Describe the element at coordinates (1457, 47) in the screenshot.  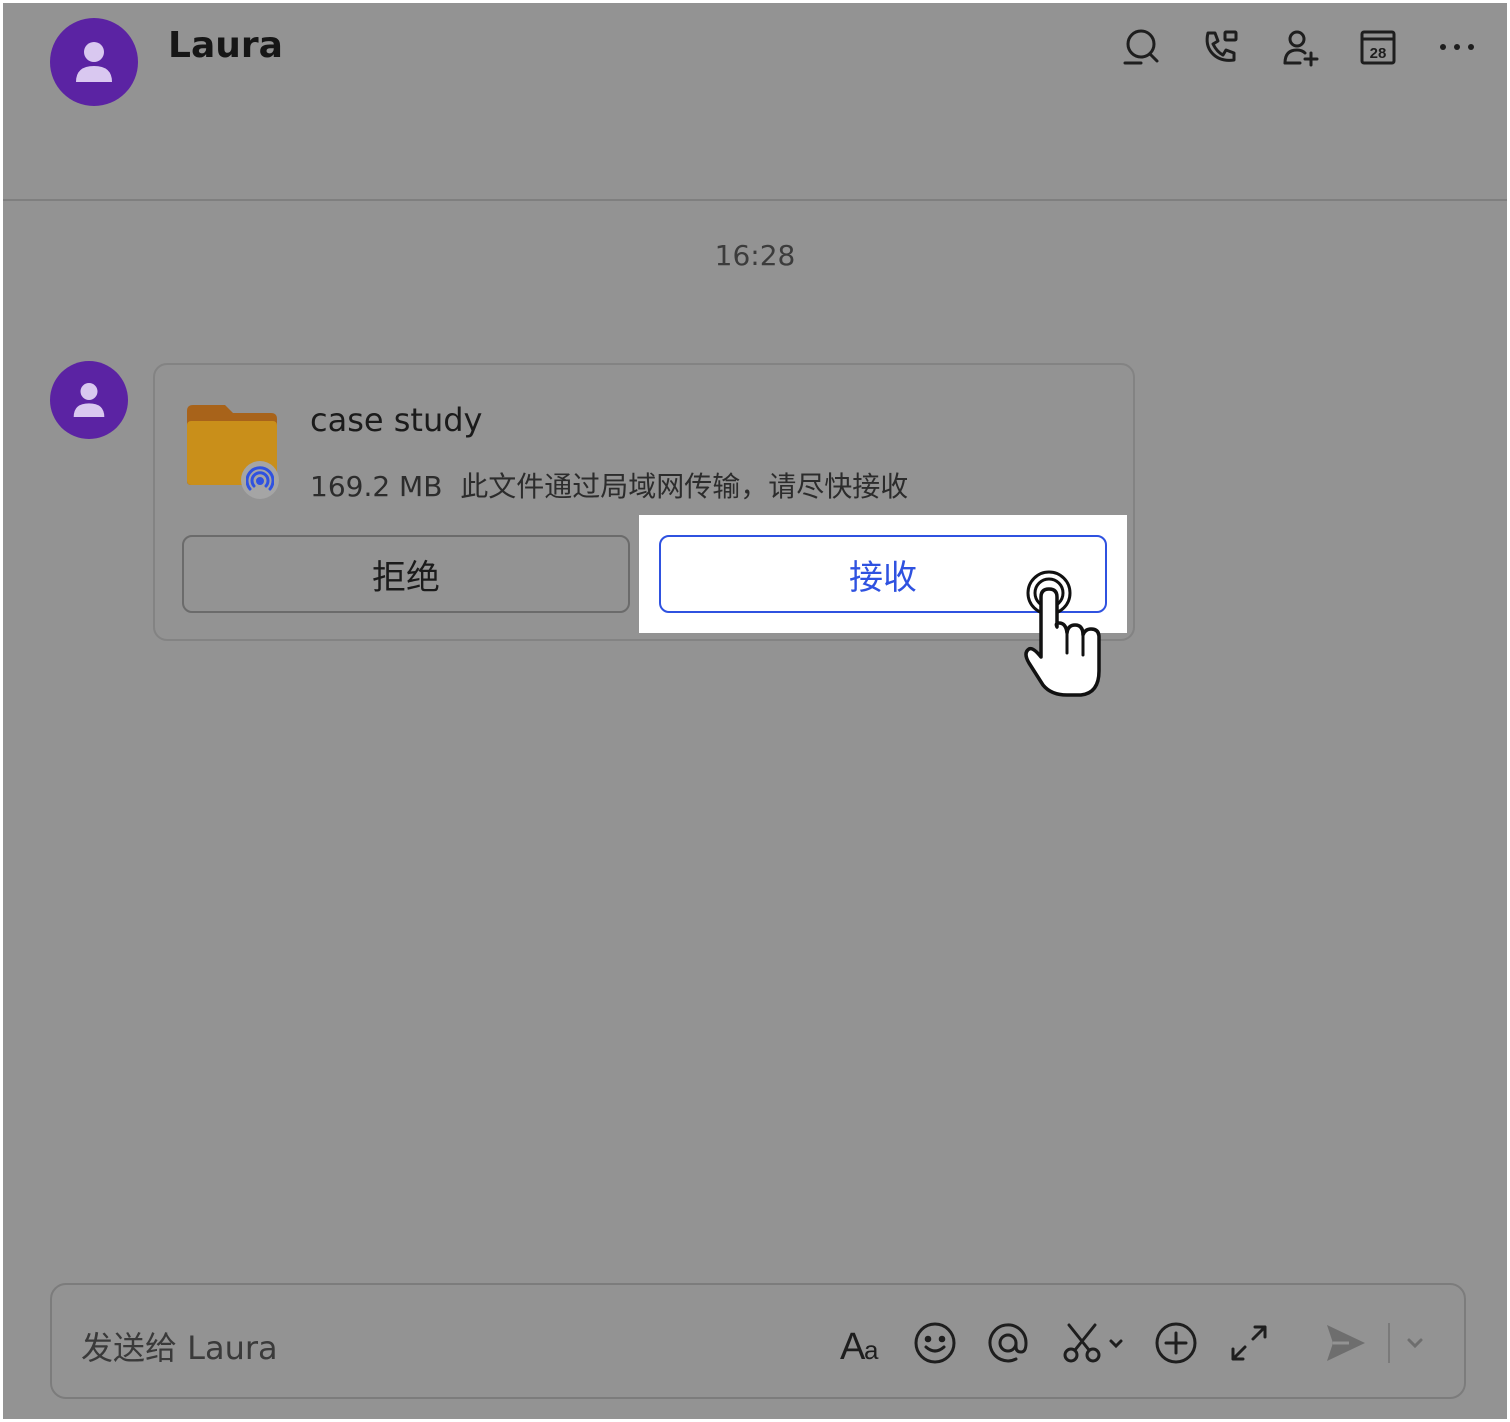
I see `more-icon` at that location.